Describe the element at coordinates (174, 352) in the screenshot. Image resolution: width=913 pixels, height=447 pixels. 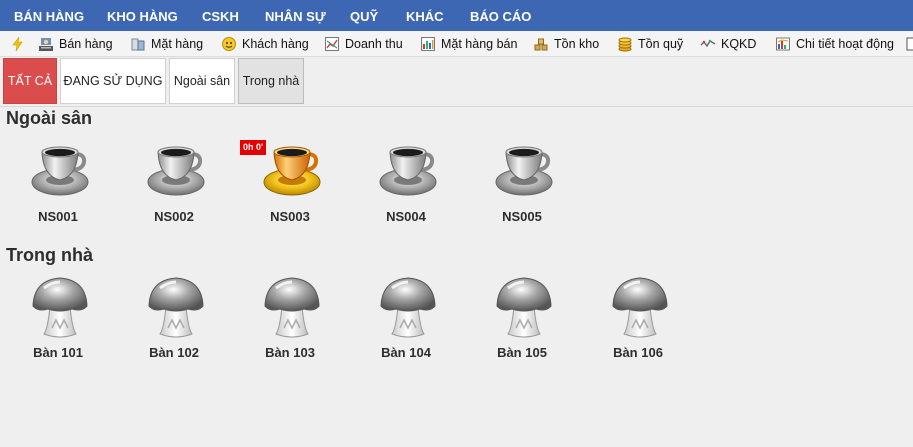
I see `table-label: Bàn 102` at that location.